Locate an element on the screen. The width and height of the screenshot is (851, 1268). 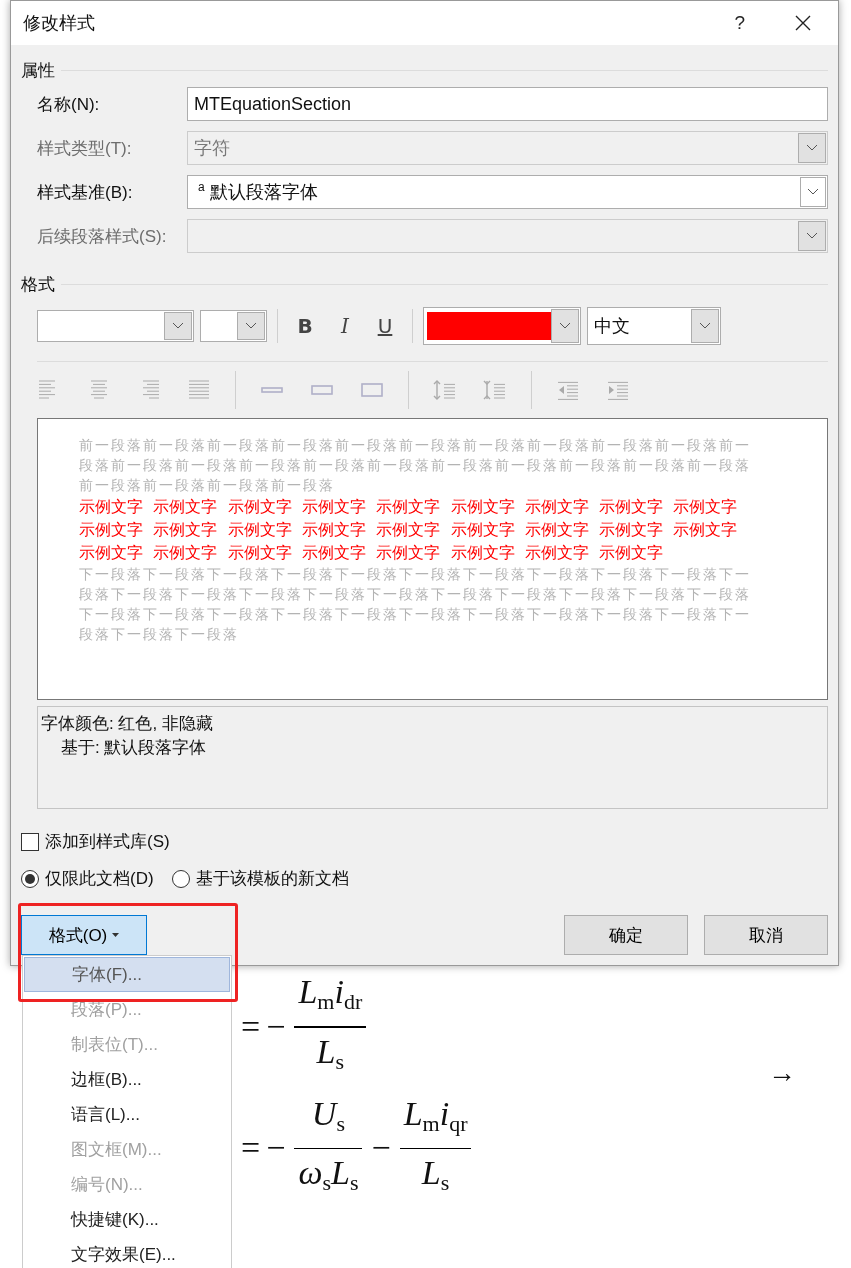
preceding-paragraph-text: 前一段落前一段落前一段落前一段落前一段落前一段落前一段落前一段落前一段落前一段落前一段落前一段落前一段落前一段落前一段落前一段落前一段落前一段落前一段落前一段落前一段落前一段落前一段落前一段落前一段落 is located at coordinates (415, 465).